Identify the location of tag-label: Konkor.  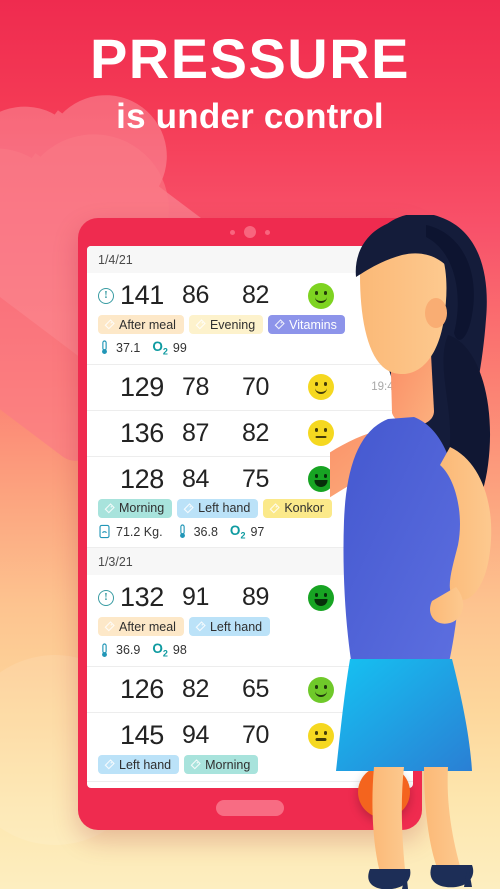
(304, 508).